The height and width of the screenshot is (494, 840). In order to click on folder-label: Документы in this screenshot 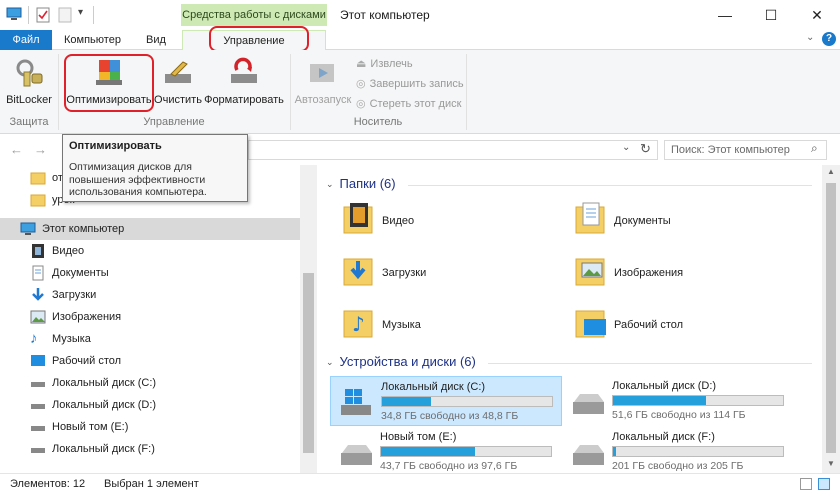, I will do `click(642, 220)`.